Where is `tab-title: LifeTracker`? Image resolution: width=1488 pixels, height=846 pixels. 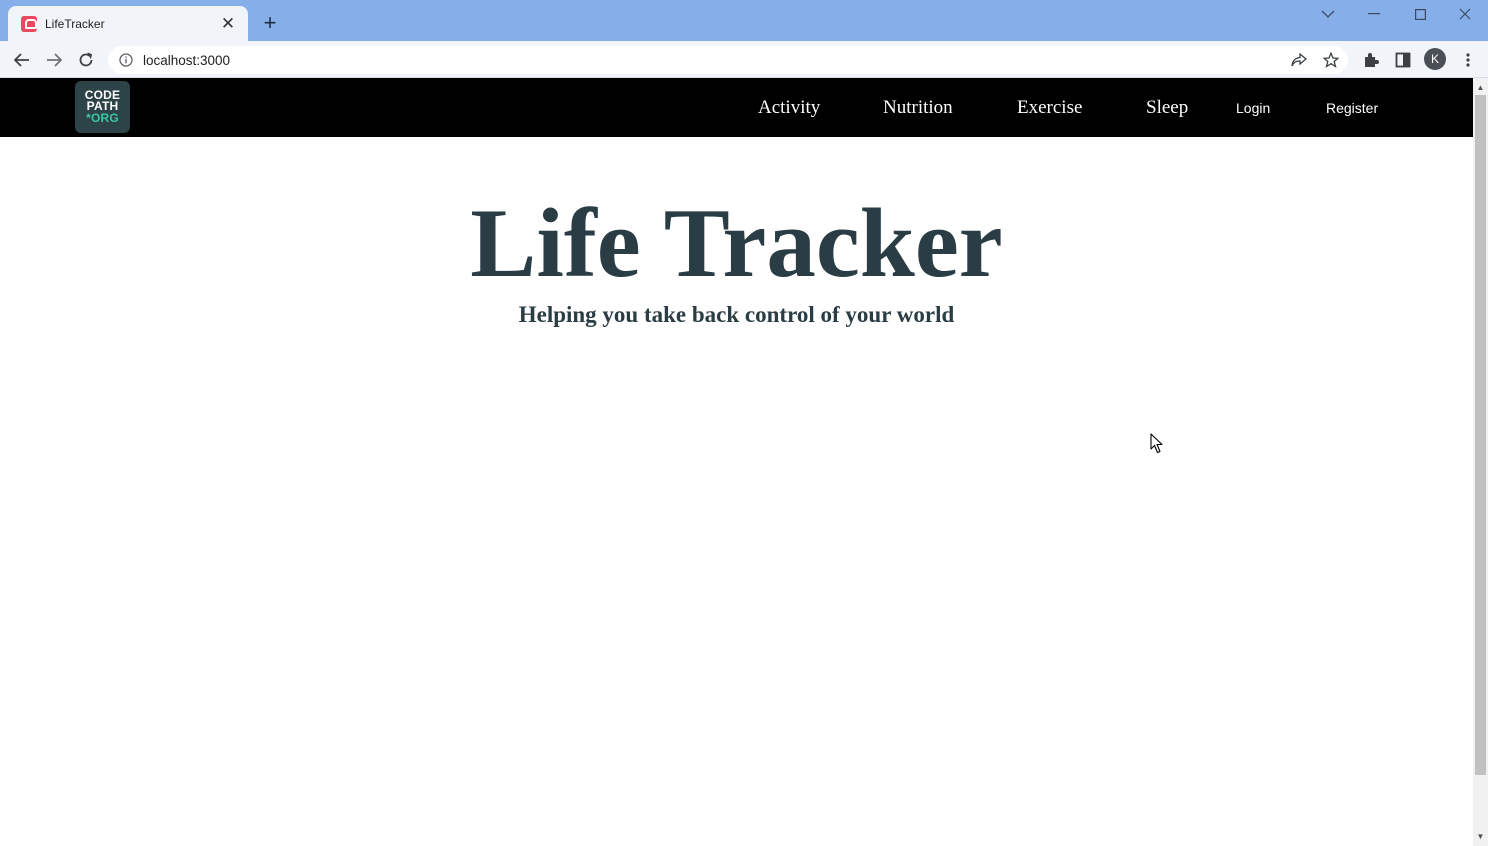
tab-title: LifeTracker is located at coordinates (75, 23).